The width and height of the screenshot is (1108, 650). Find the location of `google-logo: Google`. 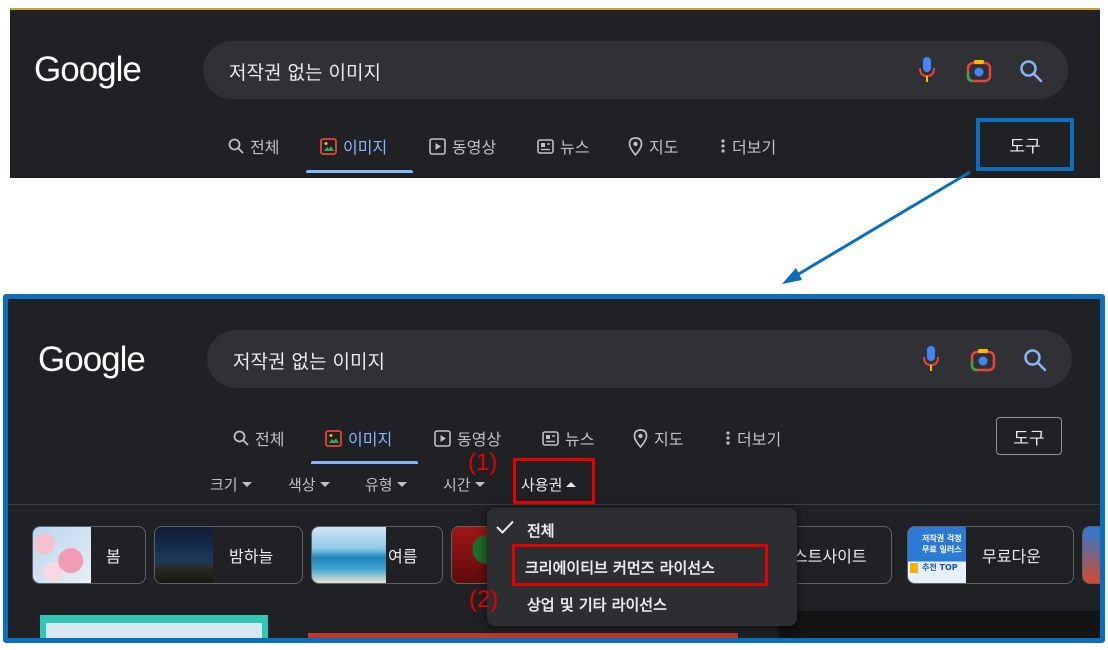

google-logo: Google is located at coordinates (92, 360).